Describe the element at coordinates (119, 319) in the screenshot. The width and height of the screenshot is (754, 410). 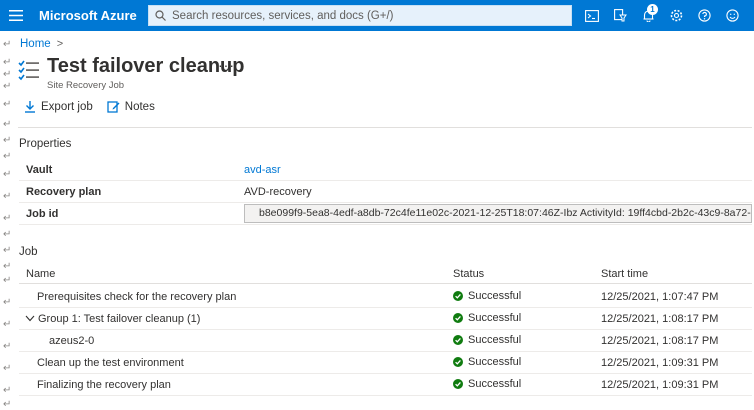
I see `job-step-name: Group 1: Test failover cleanup (1)` at that location.